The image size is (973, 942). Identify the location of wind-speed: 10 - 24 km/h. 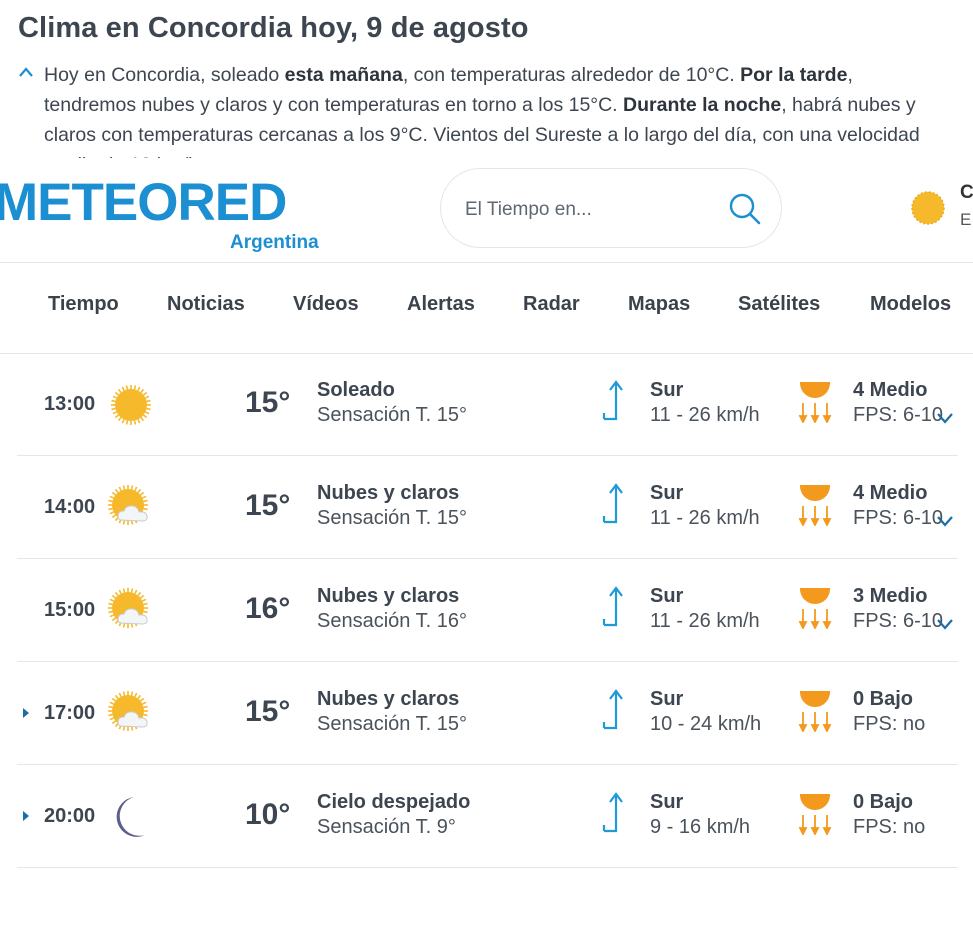
(706, 724).